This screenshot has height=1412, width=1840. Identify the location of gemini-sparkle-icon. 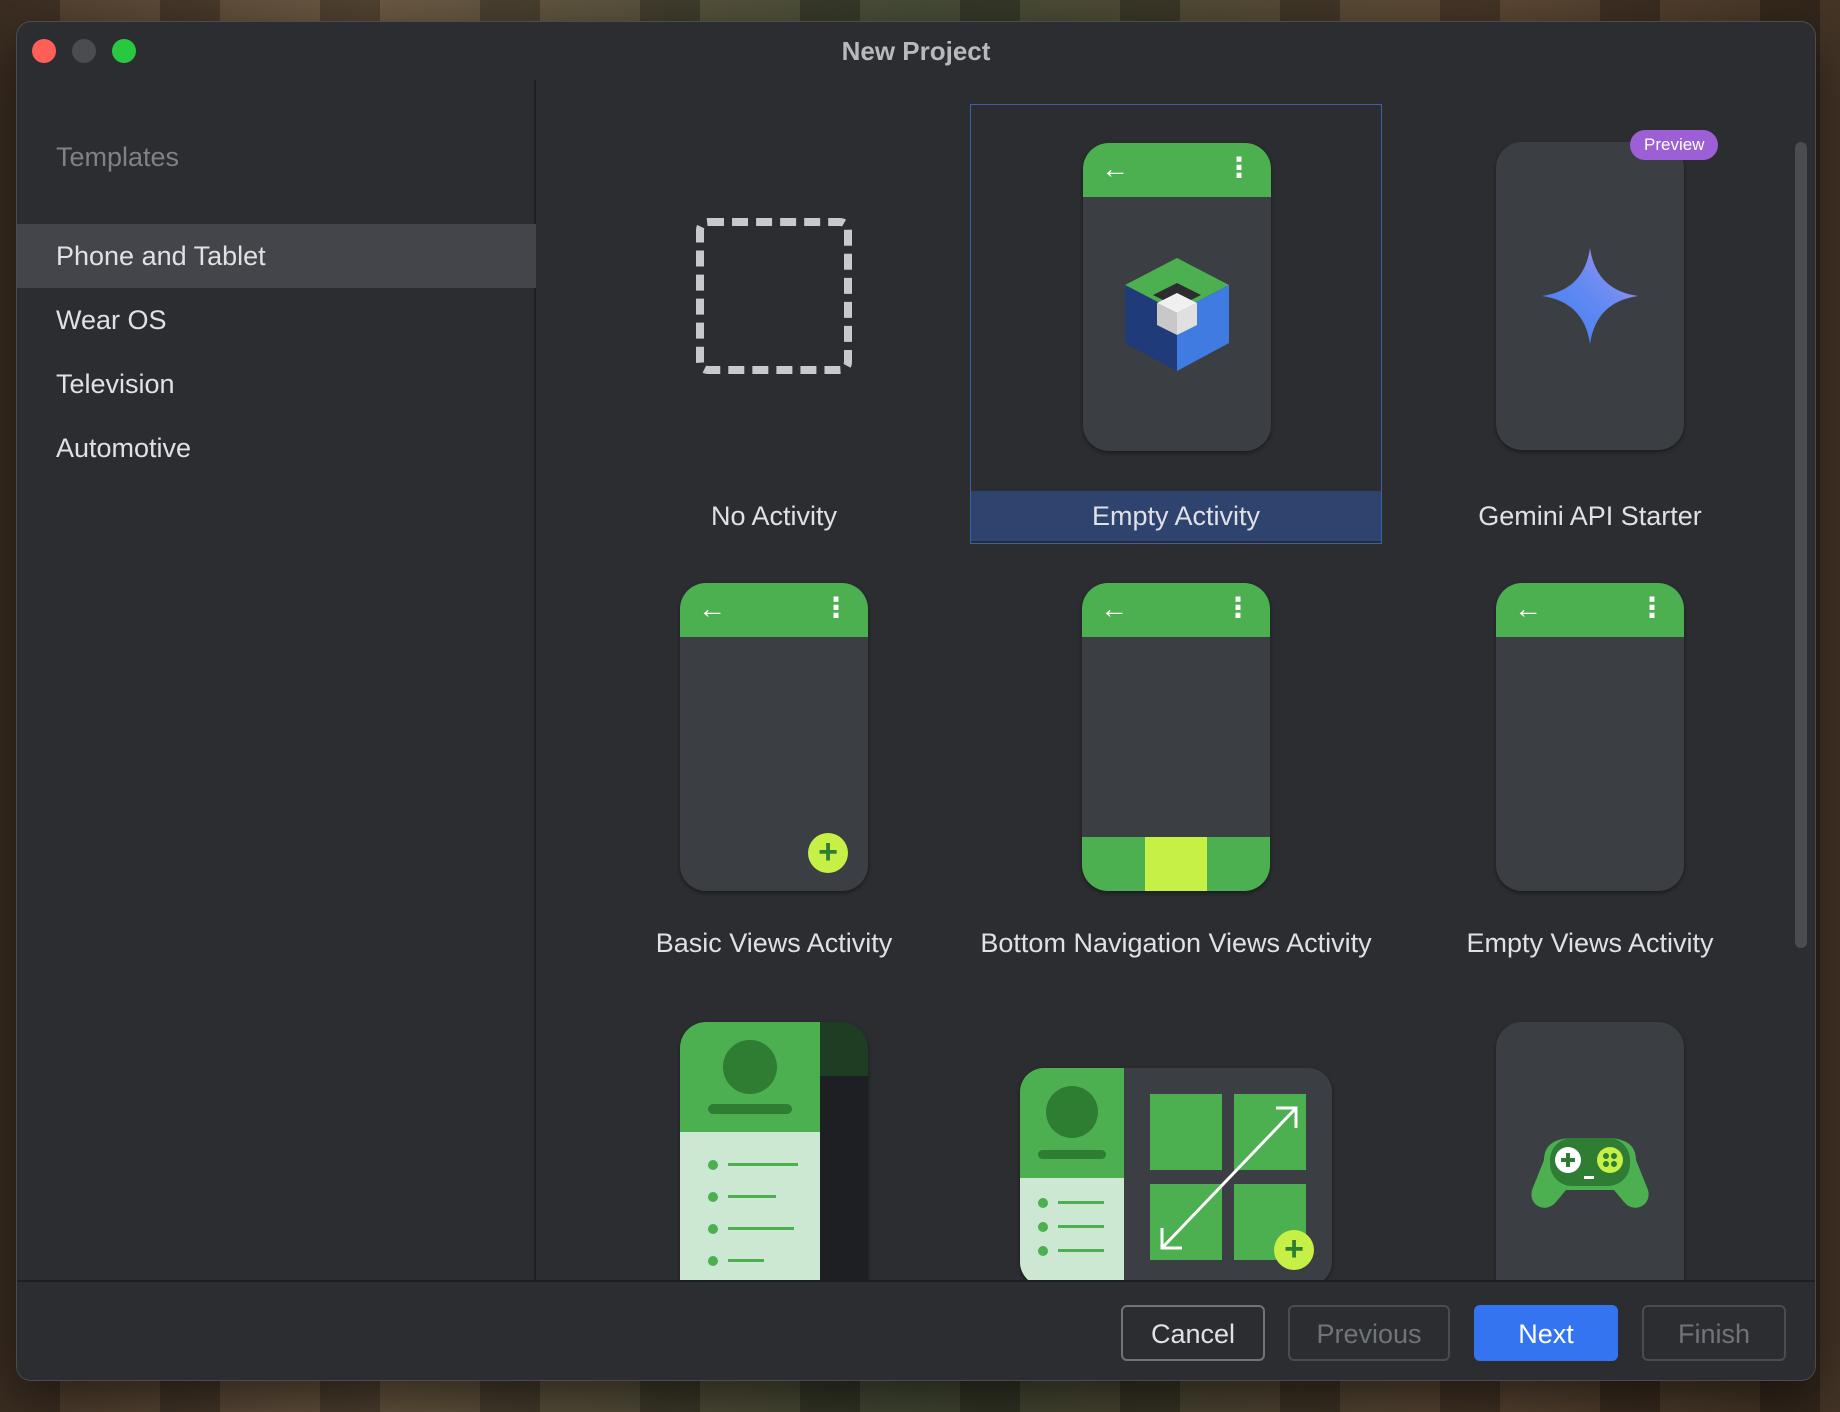
(1590, 296).